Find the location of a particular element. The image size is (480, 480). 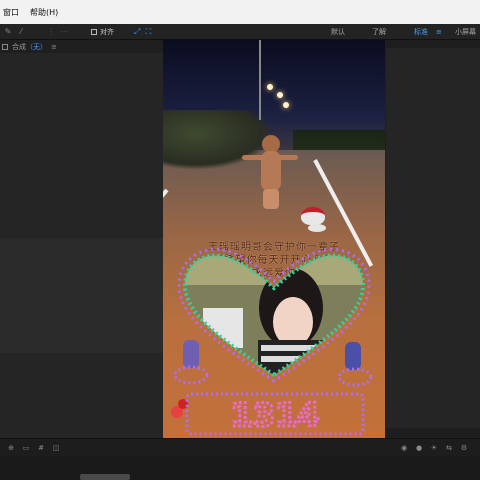

flow-icon: ⇆ is located at coordinates (449, 448).